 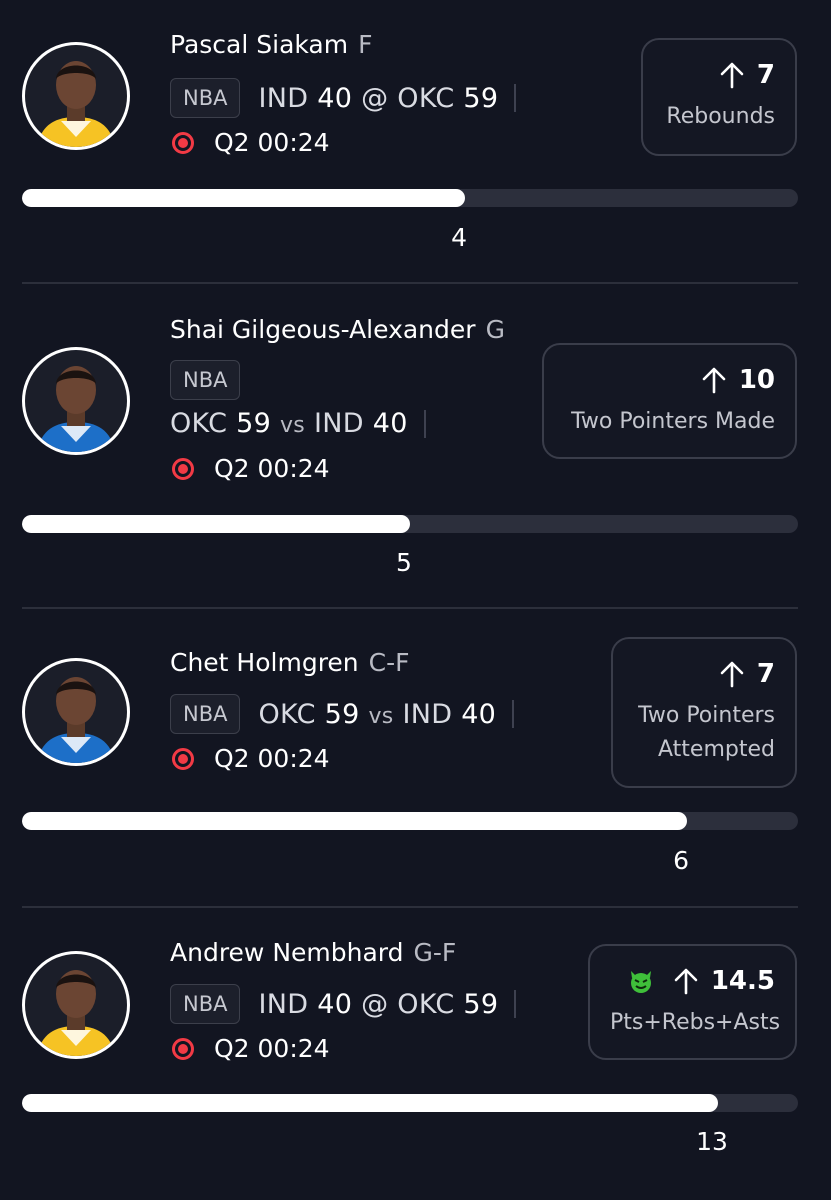 I want to click on game-score-row: OKC 59 vs IND 40, so click(x=298, y=423).